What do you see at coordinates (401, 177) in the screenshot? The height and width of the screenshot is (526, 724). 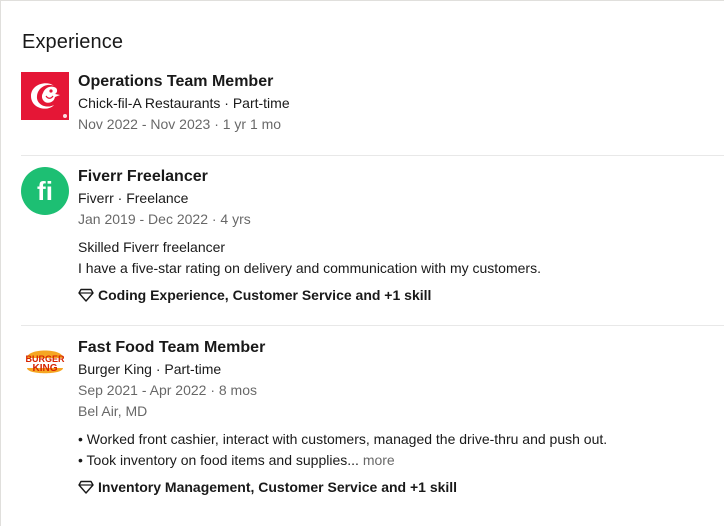 I see `job-title: Fiverr Freelancer` at bounding box center [401, 177].